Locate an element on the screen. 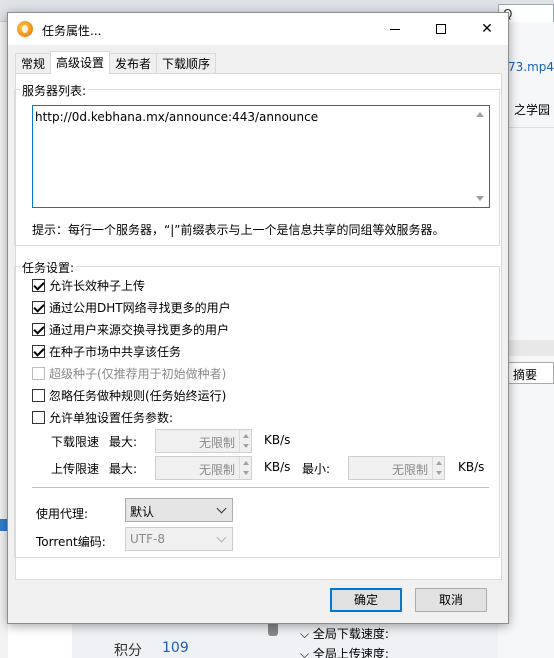 Image resolution: width=554 pixels, height=658 pixels. settings-divider is located at coordinates (260, 487).